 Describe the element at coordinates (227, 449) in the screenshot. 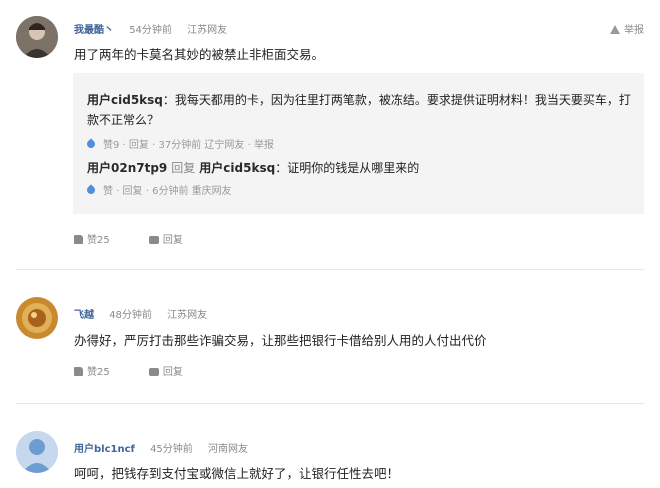

I see `comment-location: 河南网友` at that location.